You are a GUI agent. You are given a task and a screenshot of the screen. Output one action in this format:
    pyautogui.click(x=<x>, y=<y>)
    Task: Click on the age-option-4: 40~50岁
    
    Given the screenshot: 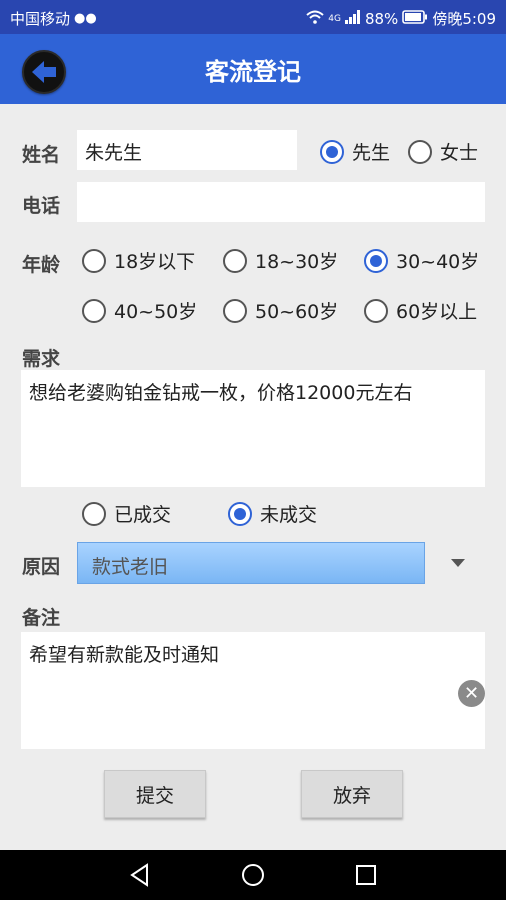 What is the action you would take?
    pyautogui.click(x=139, y=310)
    